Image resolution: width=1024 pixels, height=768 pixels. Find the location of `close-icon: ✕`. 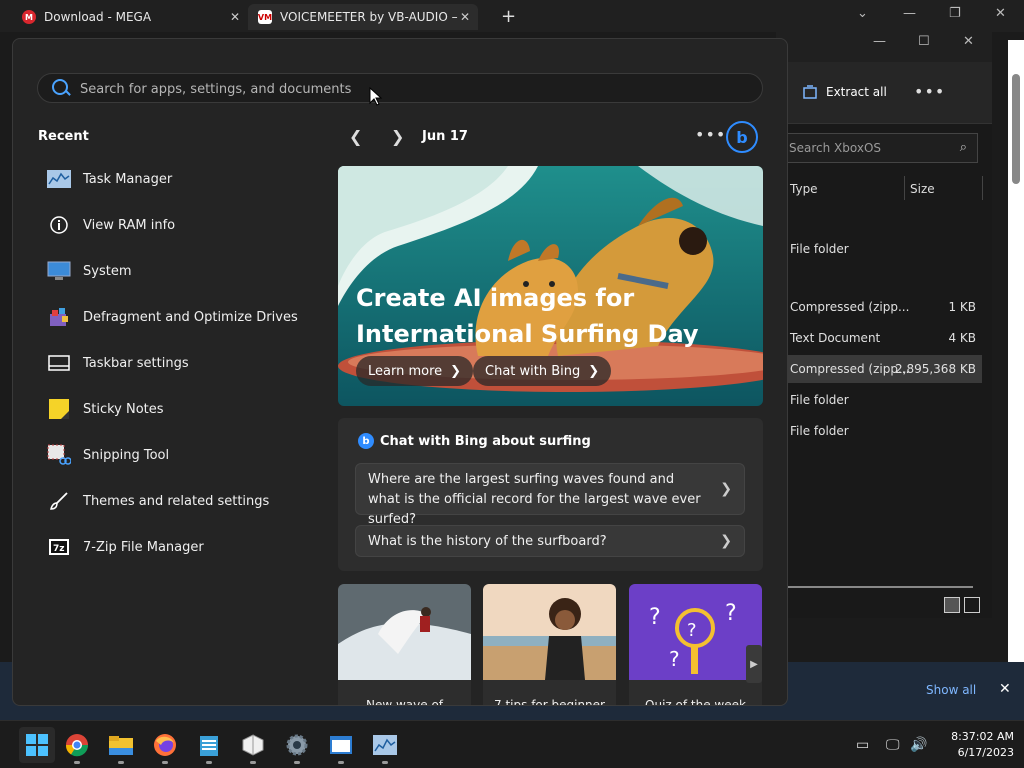

close-icon: ✕ is located at coordinates (1005, 689).